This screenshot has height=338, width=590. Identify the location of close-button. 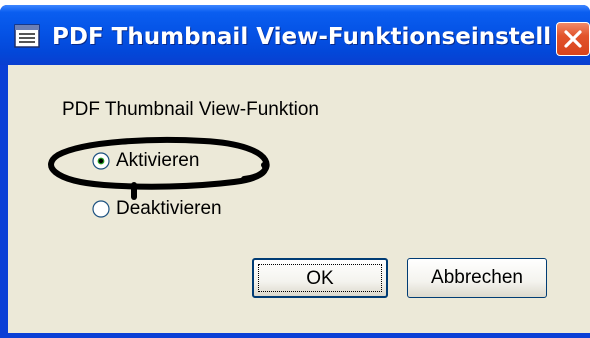
(573, 39).